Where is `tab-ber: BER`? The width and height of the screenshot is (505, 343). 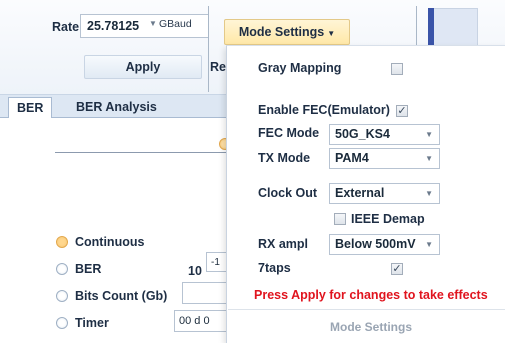 tab-ber: BER is located at coordinates (30, 107).